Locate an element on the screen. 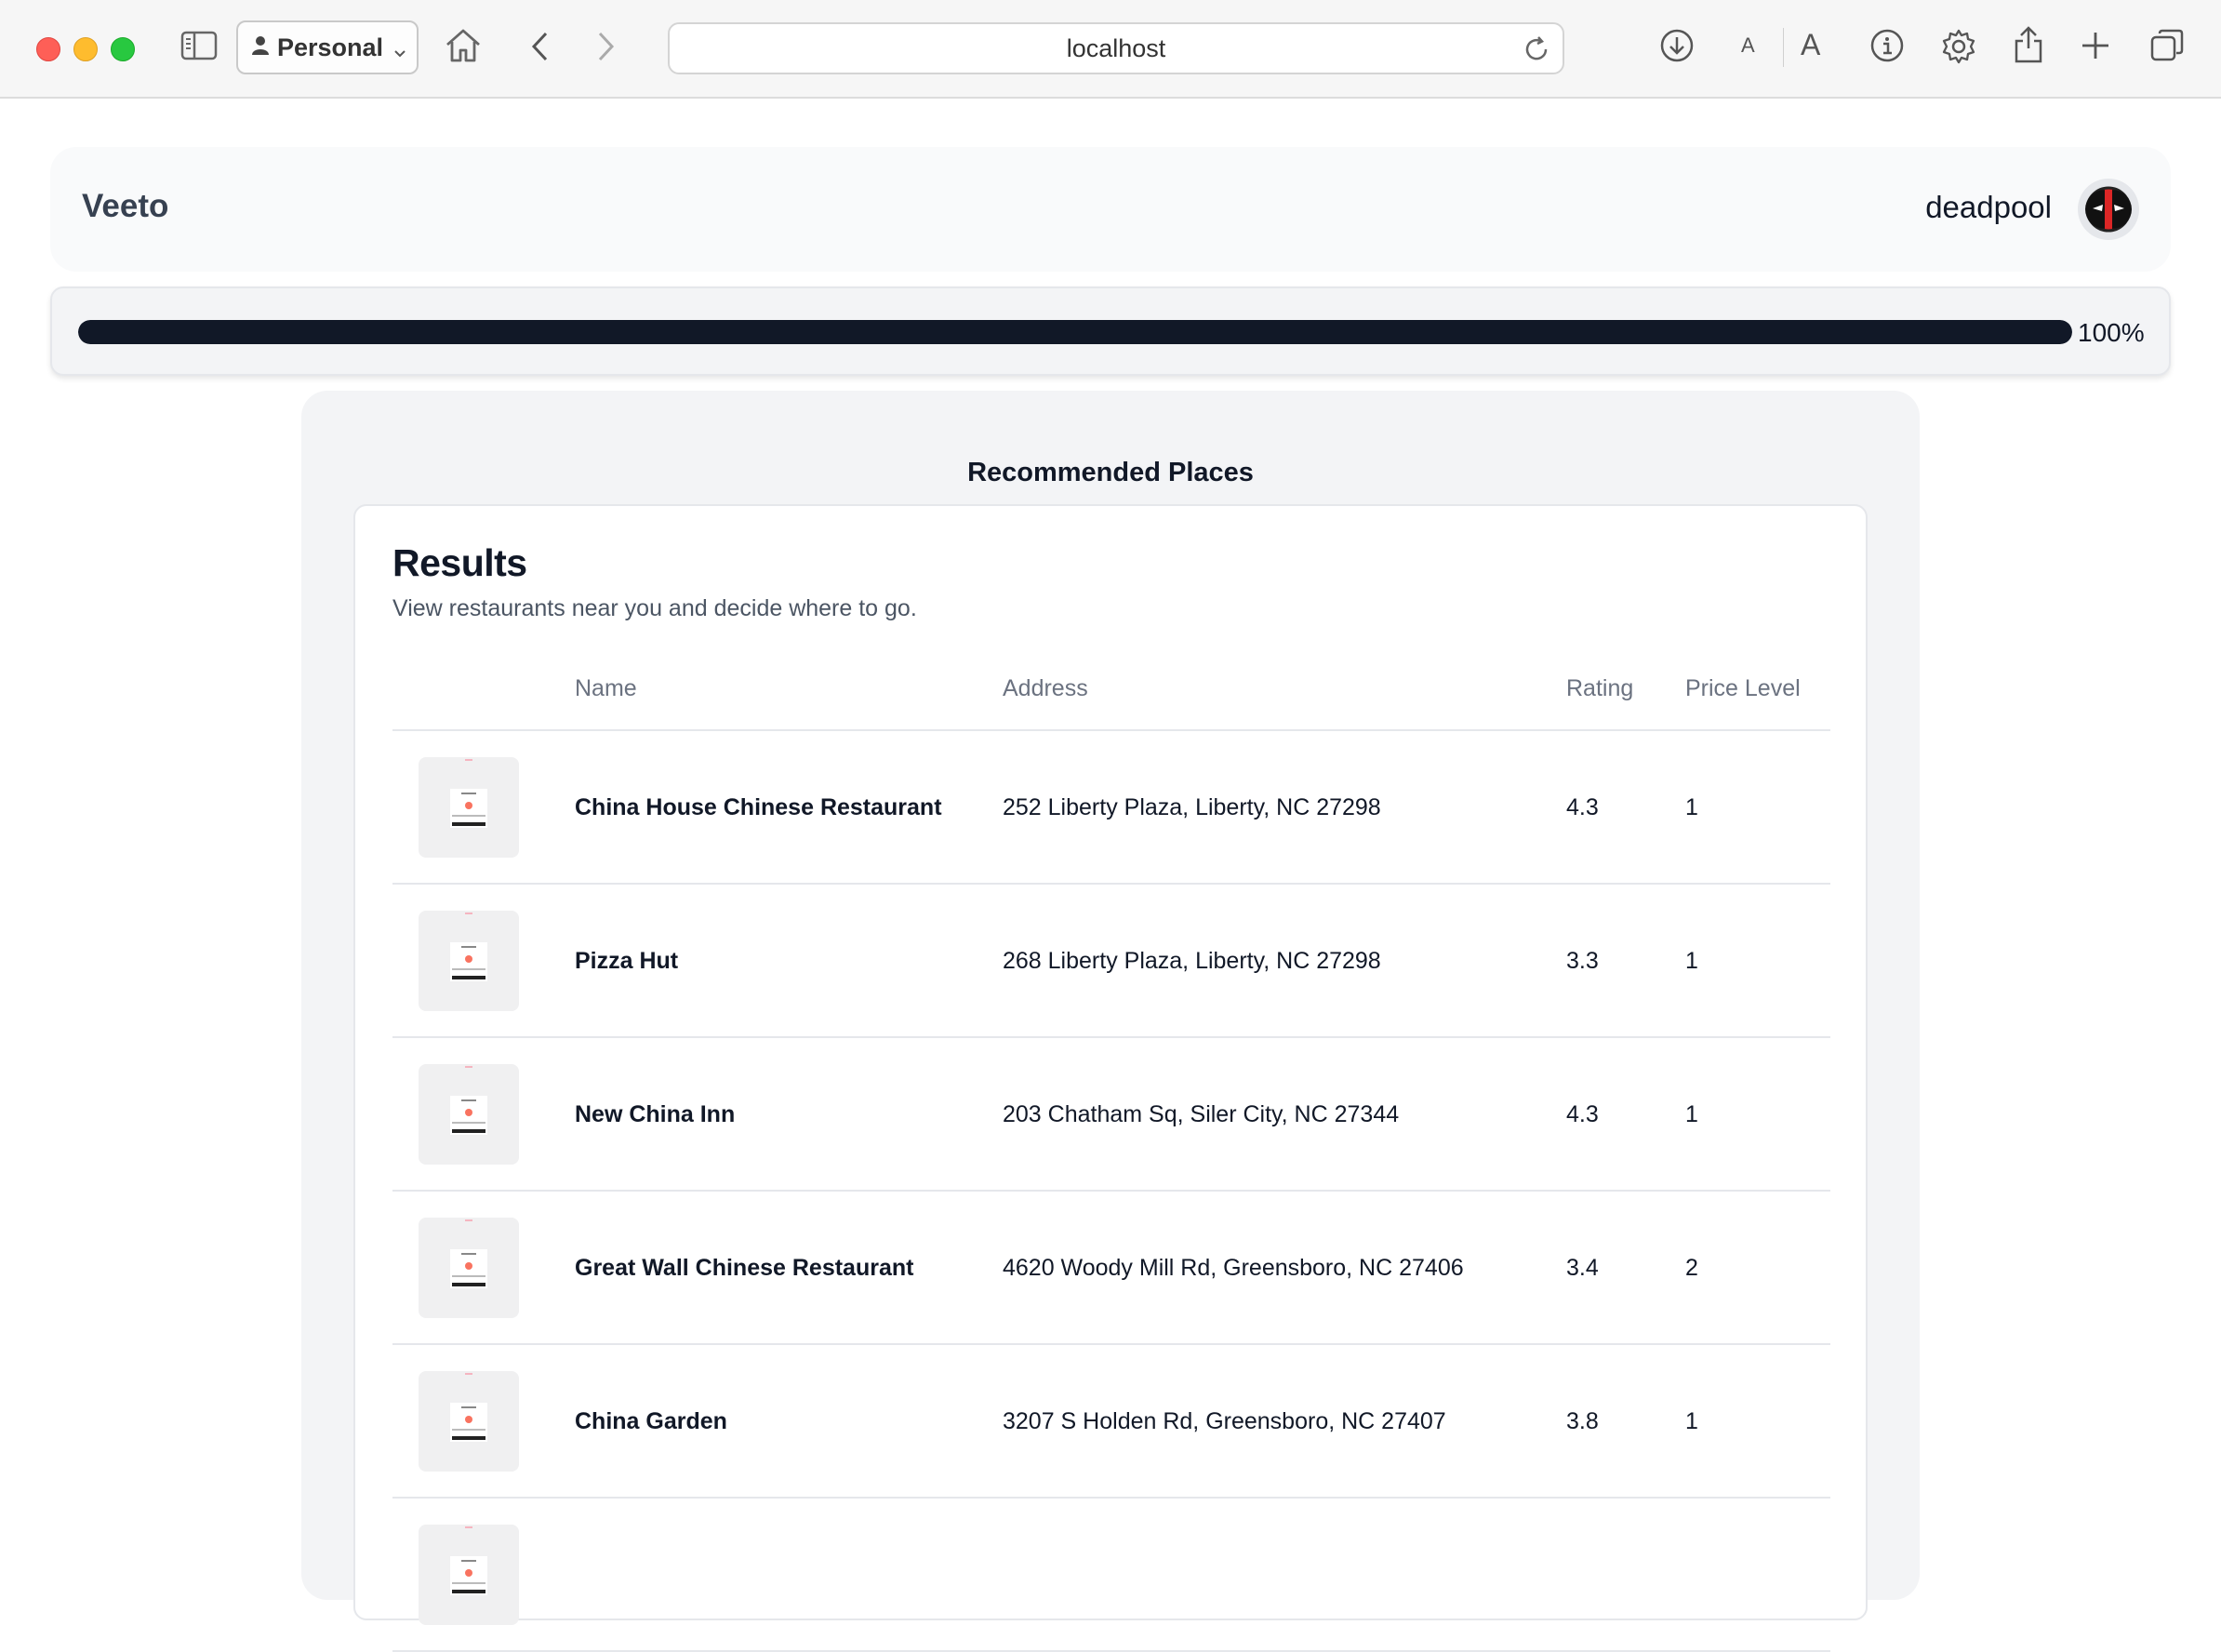 This screenshot has height=1652, width=2221. minimize-window-button is located at coordinates (85, 49).